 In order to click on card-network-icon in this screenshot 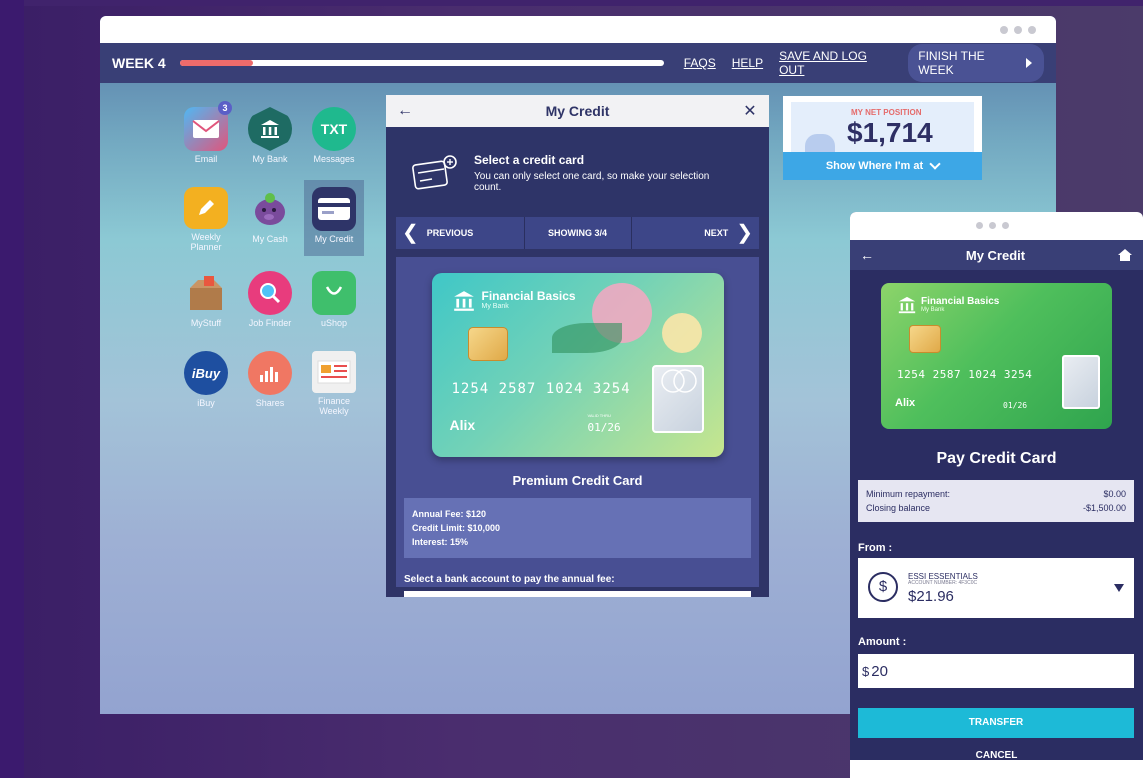, I will do `click(678, 381)`.